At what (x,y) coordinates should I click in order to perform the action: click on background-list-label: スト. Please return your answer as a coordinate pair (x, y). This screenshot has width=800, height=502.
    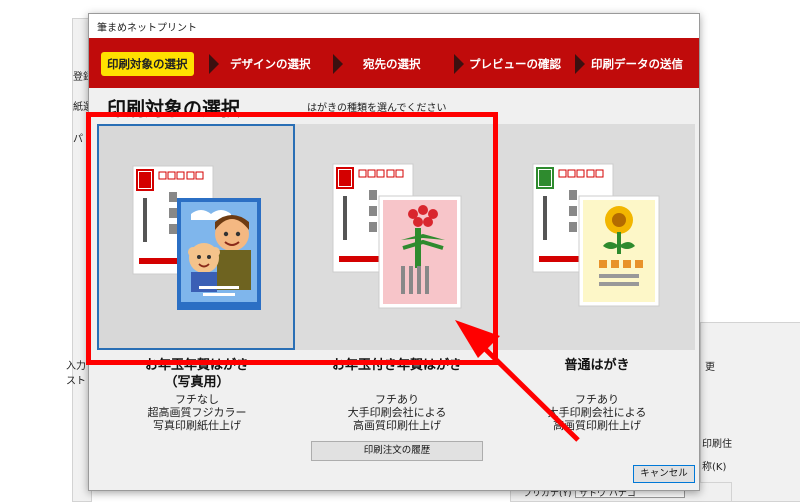
    Looking at the image, I should click on (76, 381).